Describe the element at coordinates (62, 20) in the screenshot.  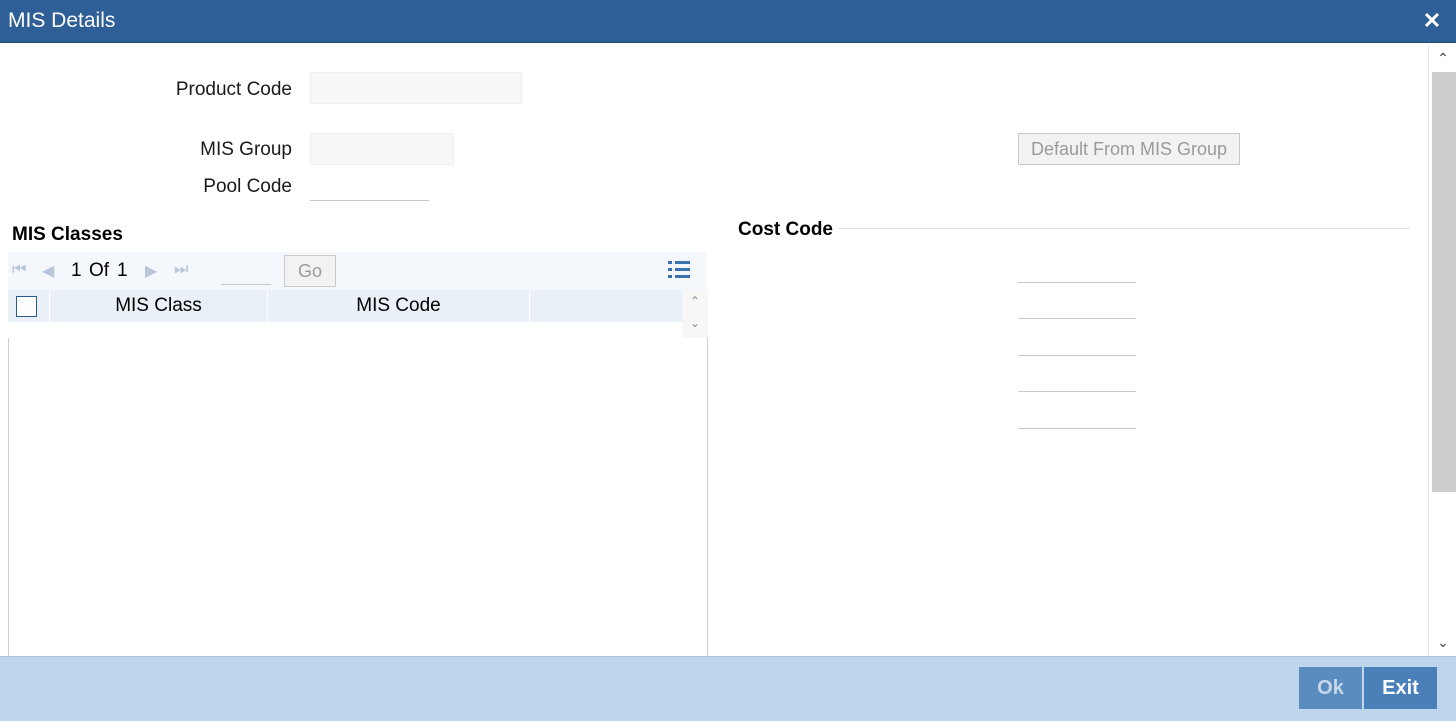
I see `window-title: MIS Details` at that location.